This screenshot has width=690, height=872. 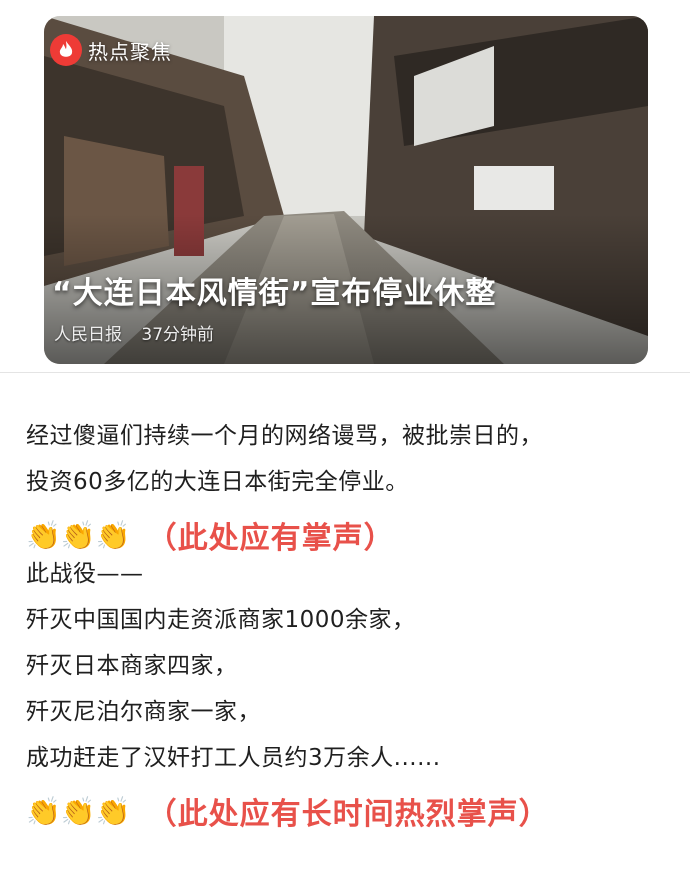 What do you see at coordinates (217, 482) in the screenshot?
I see `paragraph-line: 投资60多亿的大连日本街完全停业。` at bounding box center [217, 482].